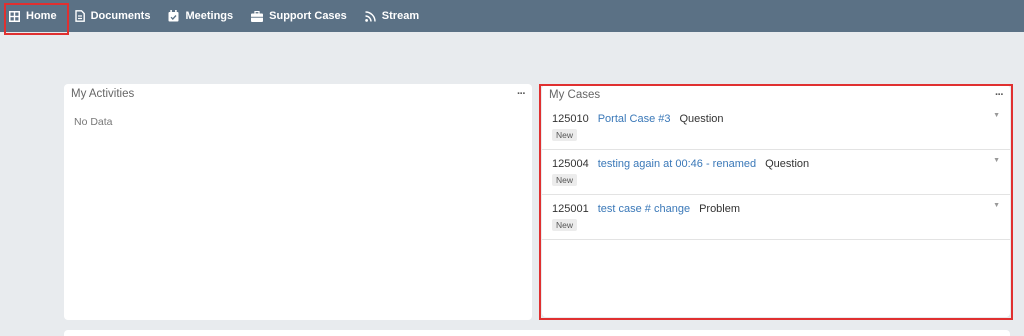 This screenshot has width=1024, height=336. I want to click on case-row: 125010 Portal Case #3 Question New ▼, so click(776, 127).